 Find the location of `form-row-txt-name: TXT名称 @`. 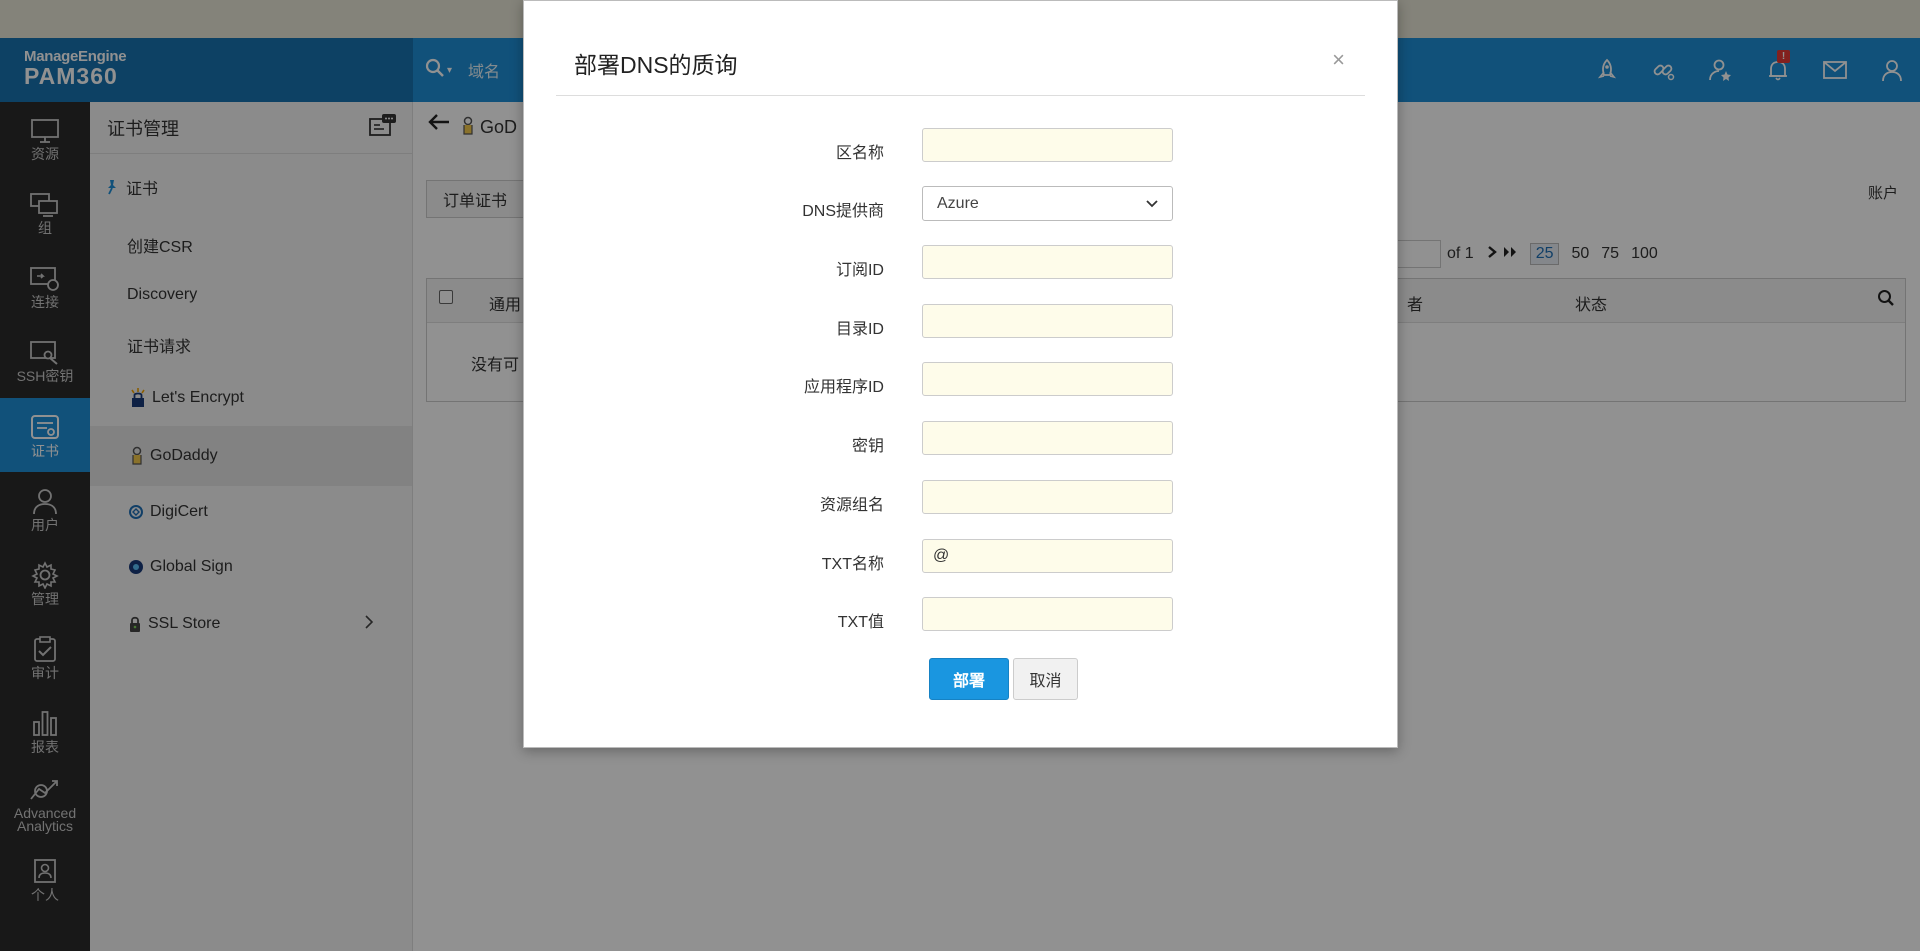

form-row-txt-name: TXT名称 @ is located at coordinates (961, 557).